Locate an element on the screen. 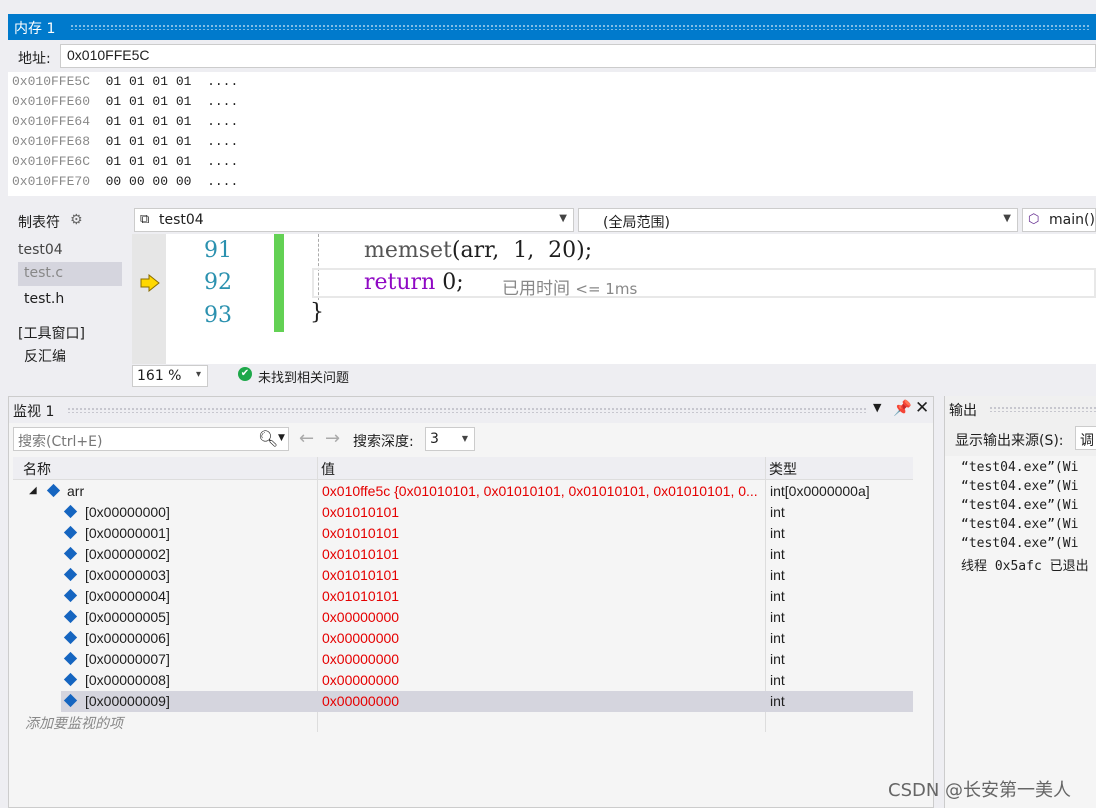 This screenshot has width=1096, height=808. code-line-93: } is located at coordinates (317, 312).